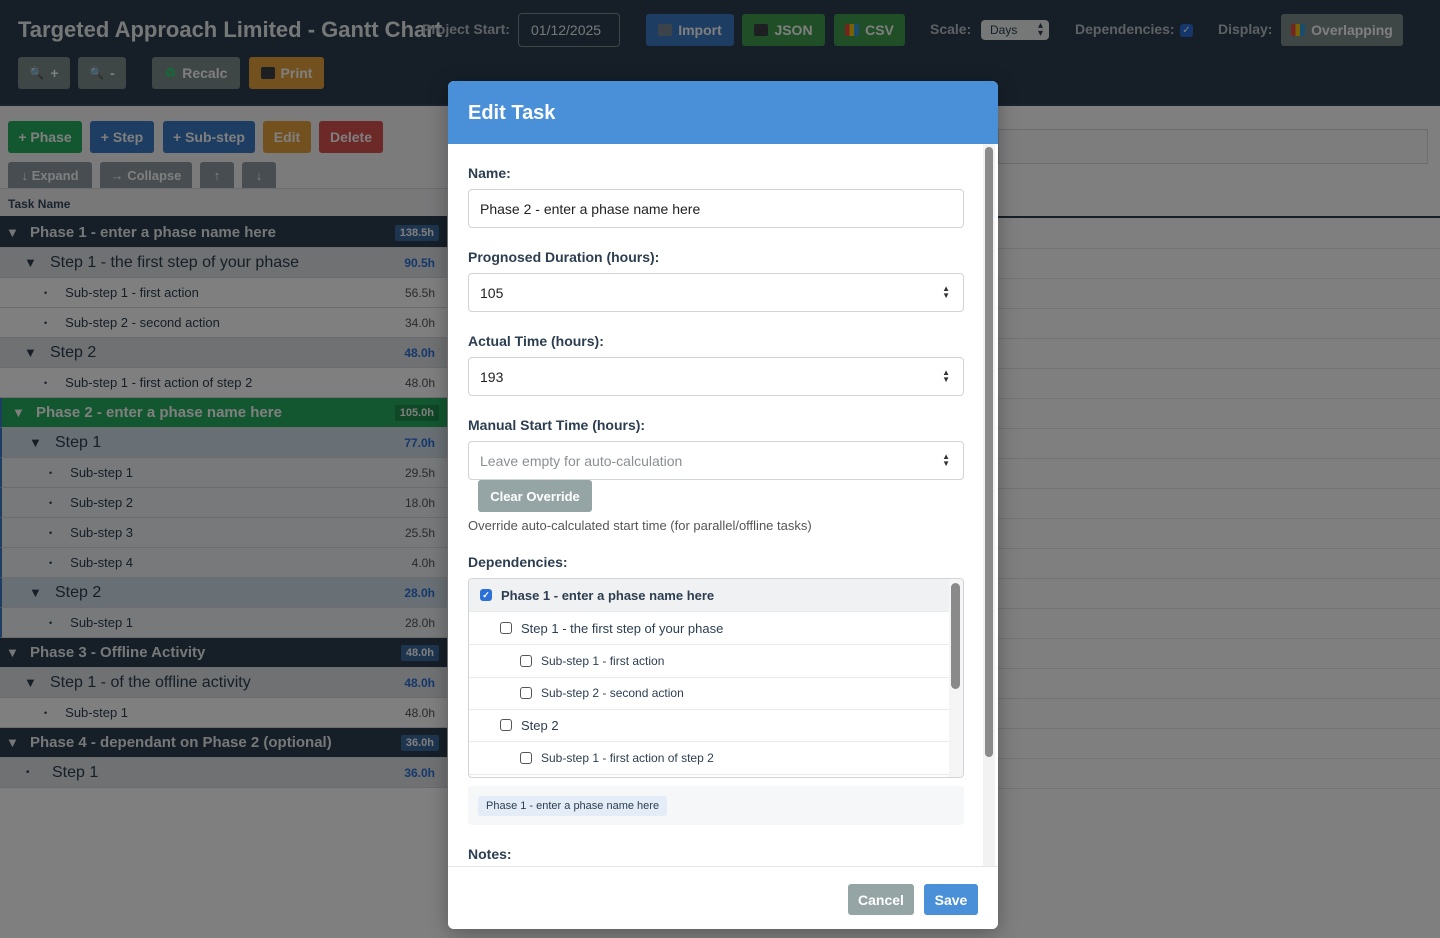  Describe the element at coordinates (716, 805) in the screenshot. I see `selected-dependencies: Phase 1 - enter a phase name here` at that location.